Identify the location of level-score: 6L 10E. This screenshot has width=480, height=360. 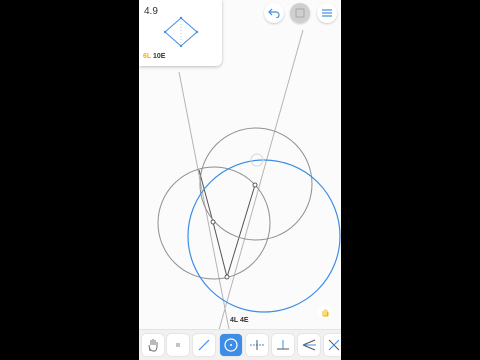
(154, 56).